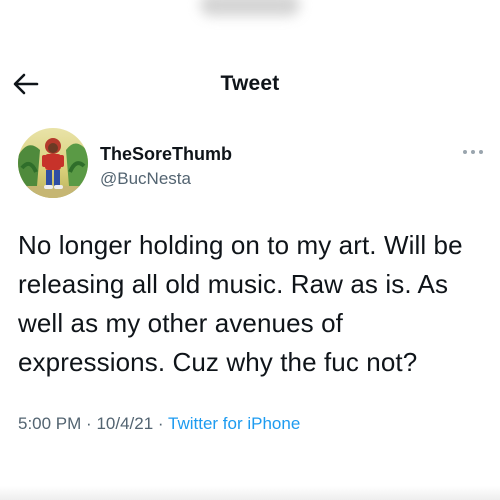 The width and height of the screenshot is (500, 500). I want to click on page-title: Tweet, so click(250, 83).